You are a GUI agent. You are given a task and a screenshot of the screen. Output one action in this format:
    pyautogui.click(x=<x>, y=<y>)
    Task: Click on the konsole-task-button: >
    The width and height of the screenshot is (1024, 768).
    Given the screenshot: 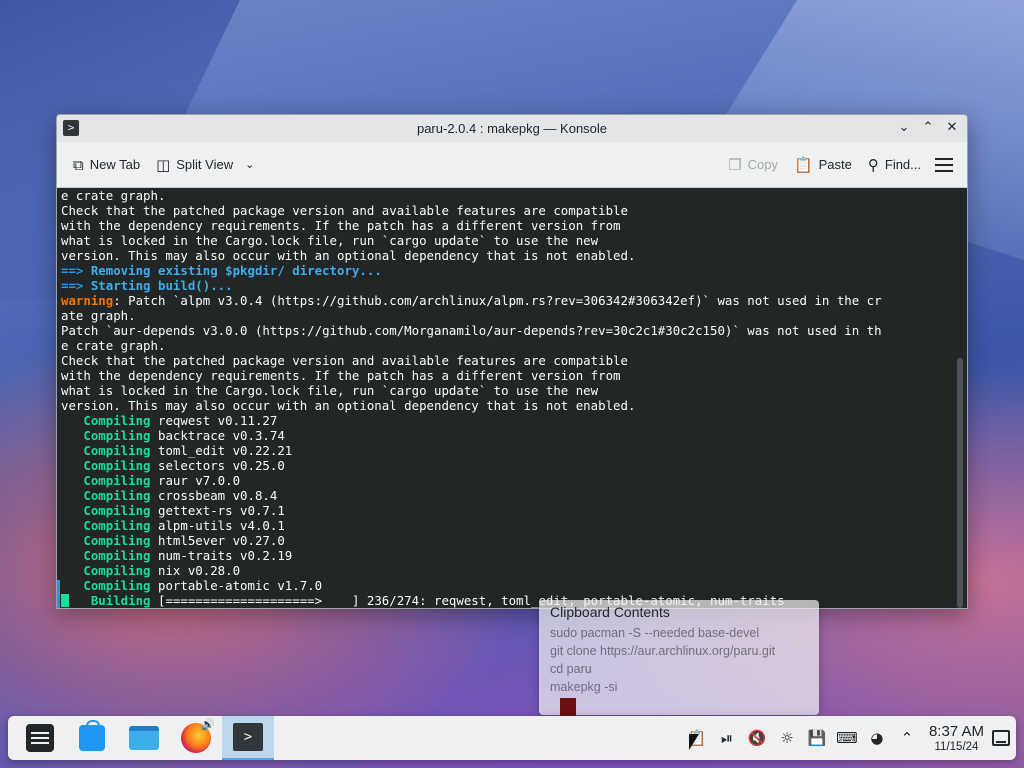 What is the action you would take?
    pyautogui.click(x=248, y=738)
    